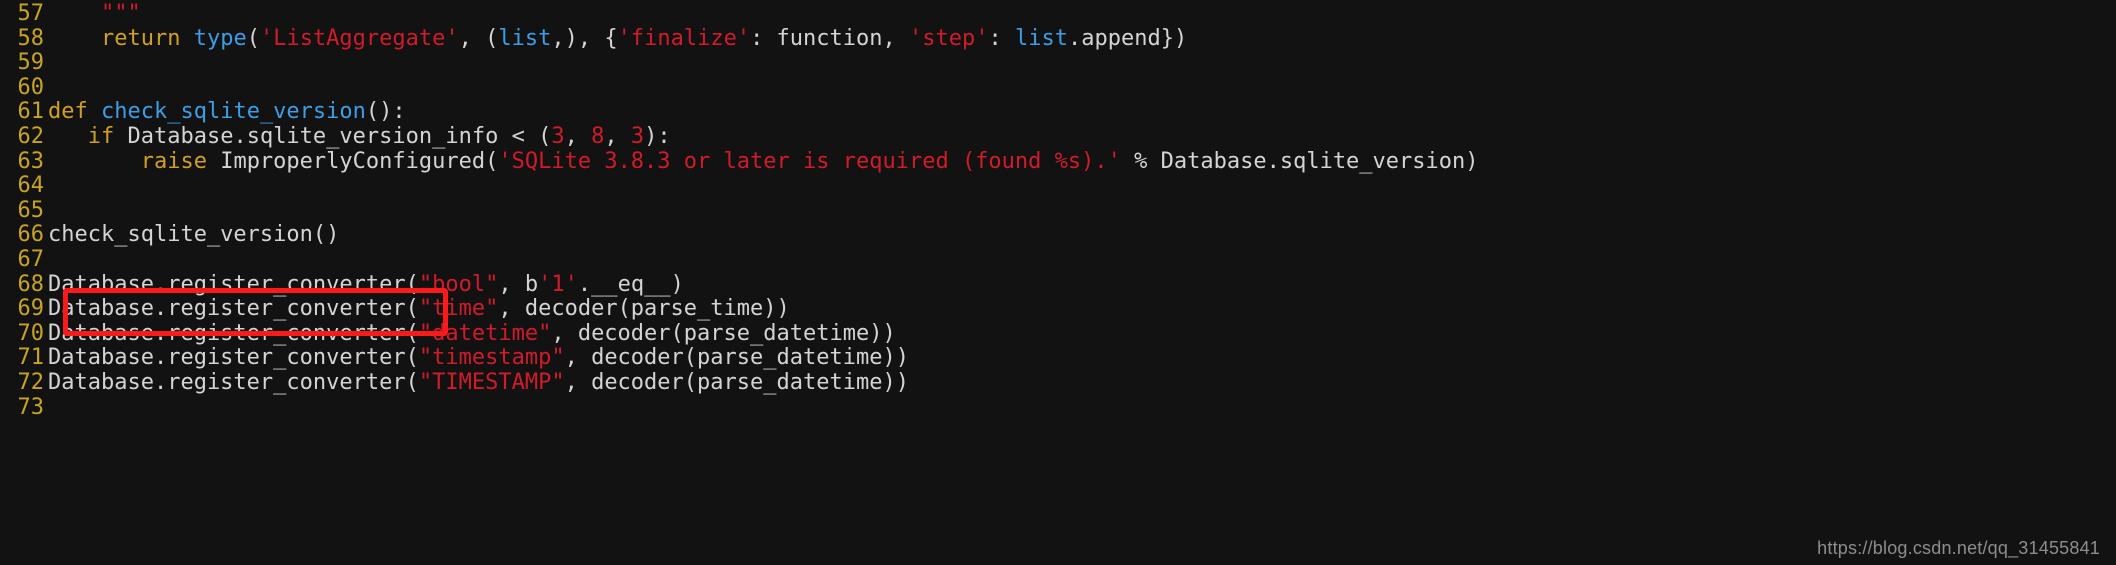 This screenshot has height=565, width=2116. Describe the element at coordinates (491, 382) in the screenshot. I see `code-token: "TIMESTAMP"` at that location.